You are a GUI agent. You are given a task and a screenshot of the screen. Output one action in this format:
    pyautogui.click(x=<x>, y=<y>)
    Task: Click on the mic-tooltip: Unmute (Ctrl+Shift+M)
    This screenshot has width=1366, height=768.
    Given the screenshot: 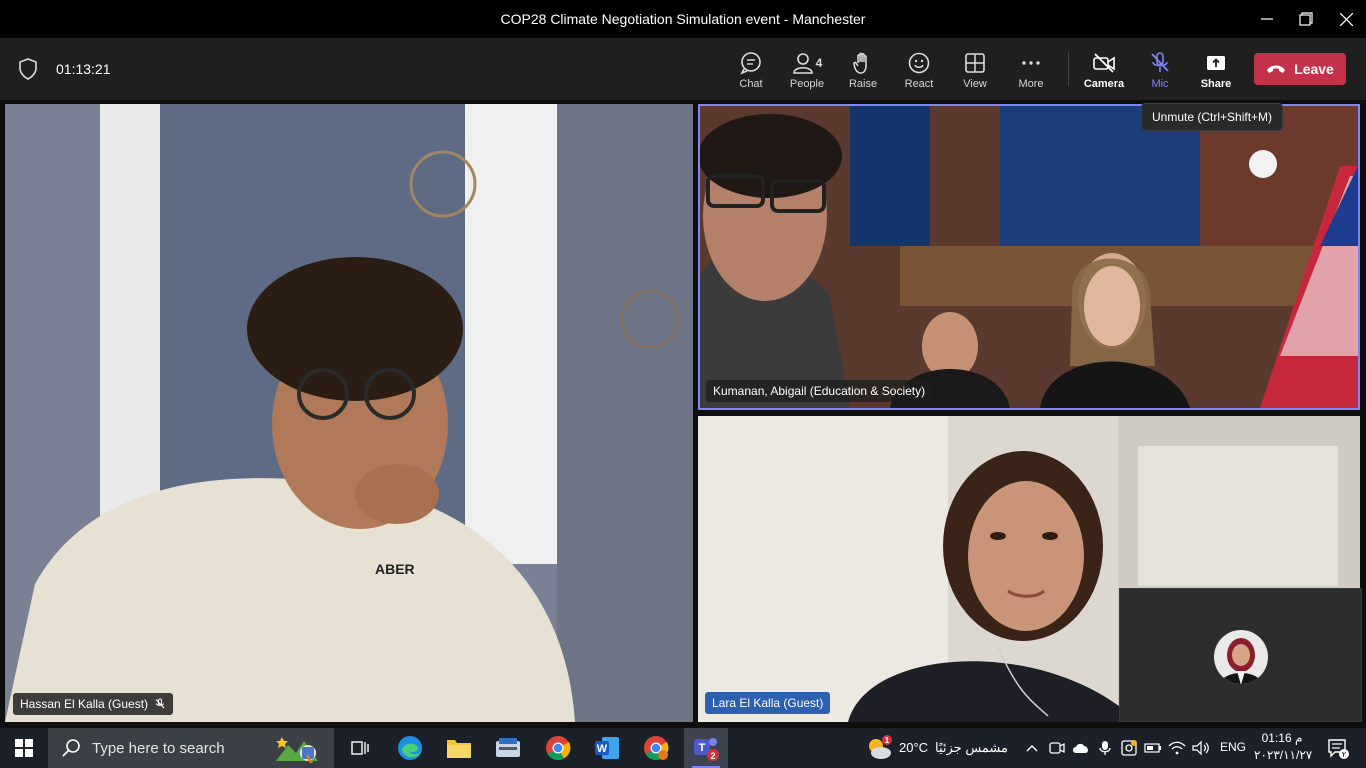 What is the action you would take?
    pyautogui.click(x=1212, y=117)
    